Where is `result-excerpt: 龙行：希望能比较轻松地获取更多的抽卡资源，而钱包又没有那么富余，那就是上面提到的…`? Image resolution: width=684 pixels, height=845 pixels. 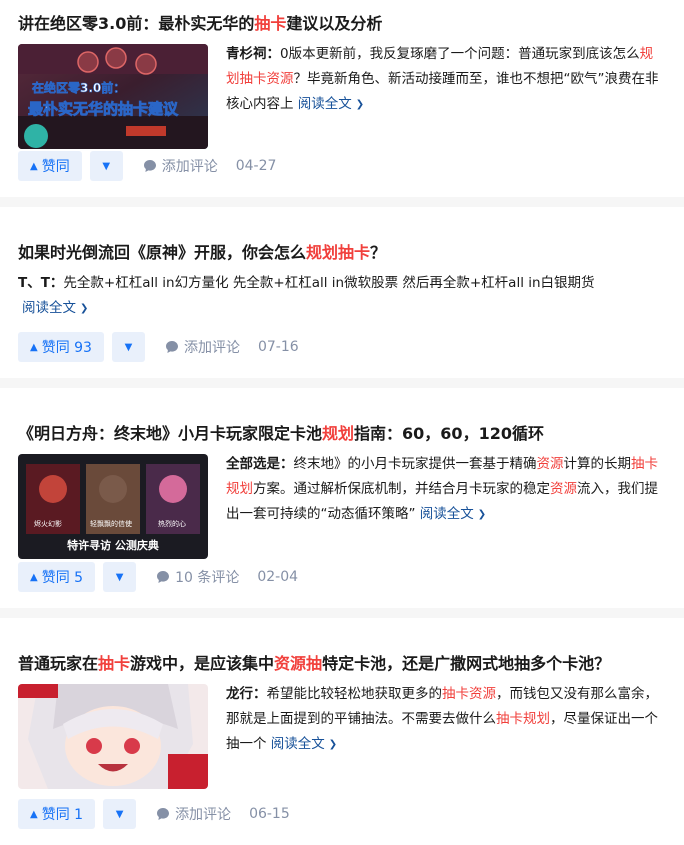 result-excerpt: 龙行：希望能比较轻松地获取更多的抽卡资源，而钱包又没有那么富余，那就是上面提到的… is located at coordinates (445, 735).